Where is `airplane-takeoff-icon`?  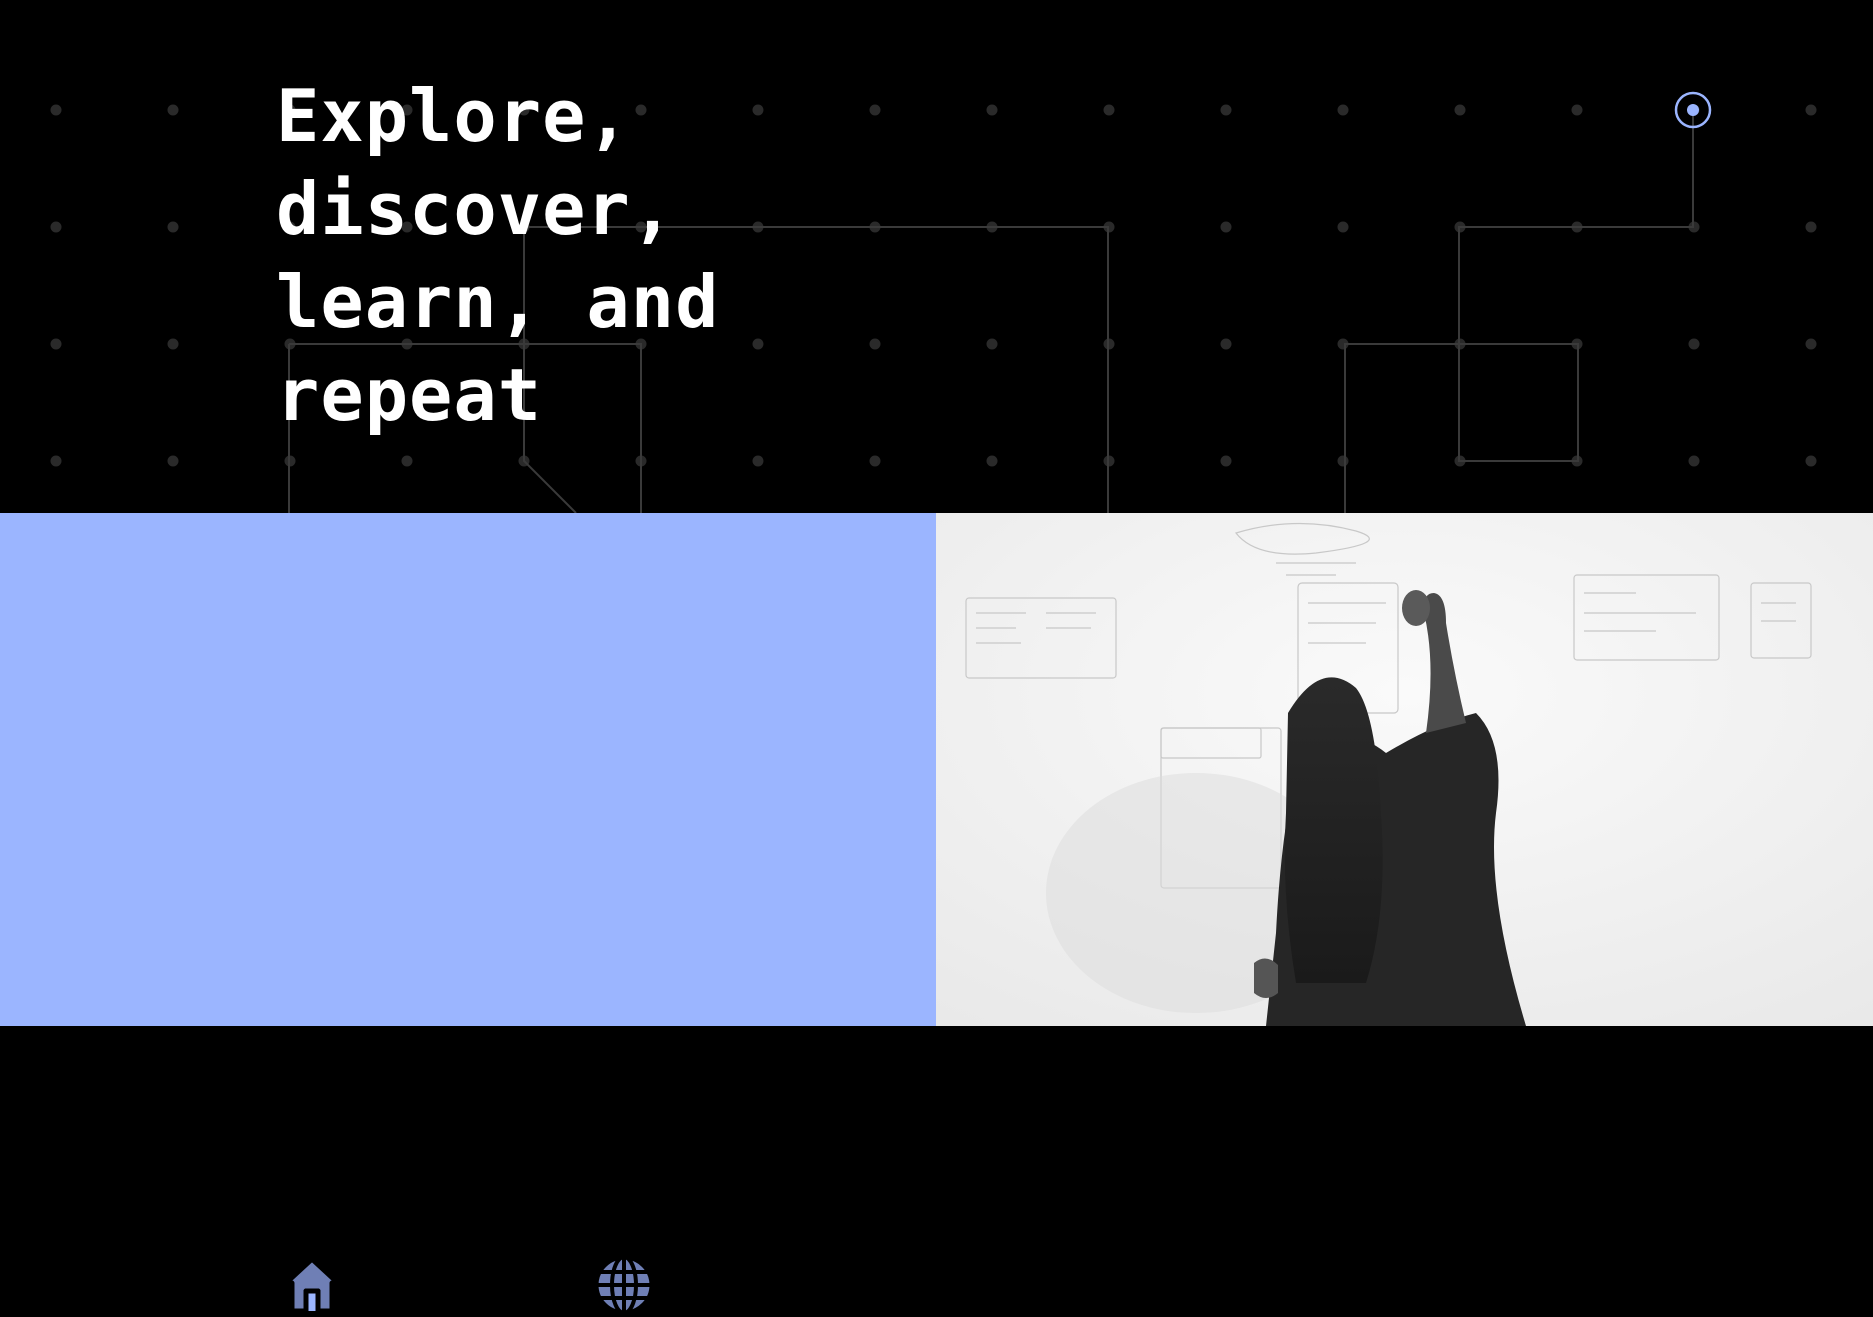 airplane-takeoff-icon is located at coordinates (468, 1285).